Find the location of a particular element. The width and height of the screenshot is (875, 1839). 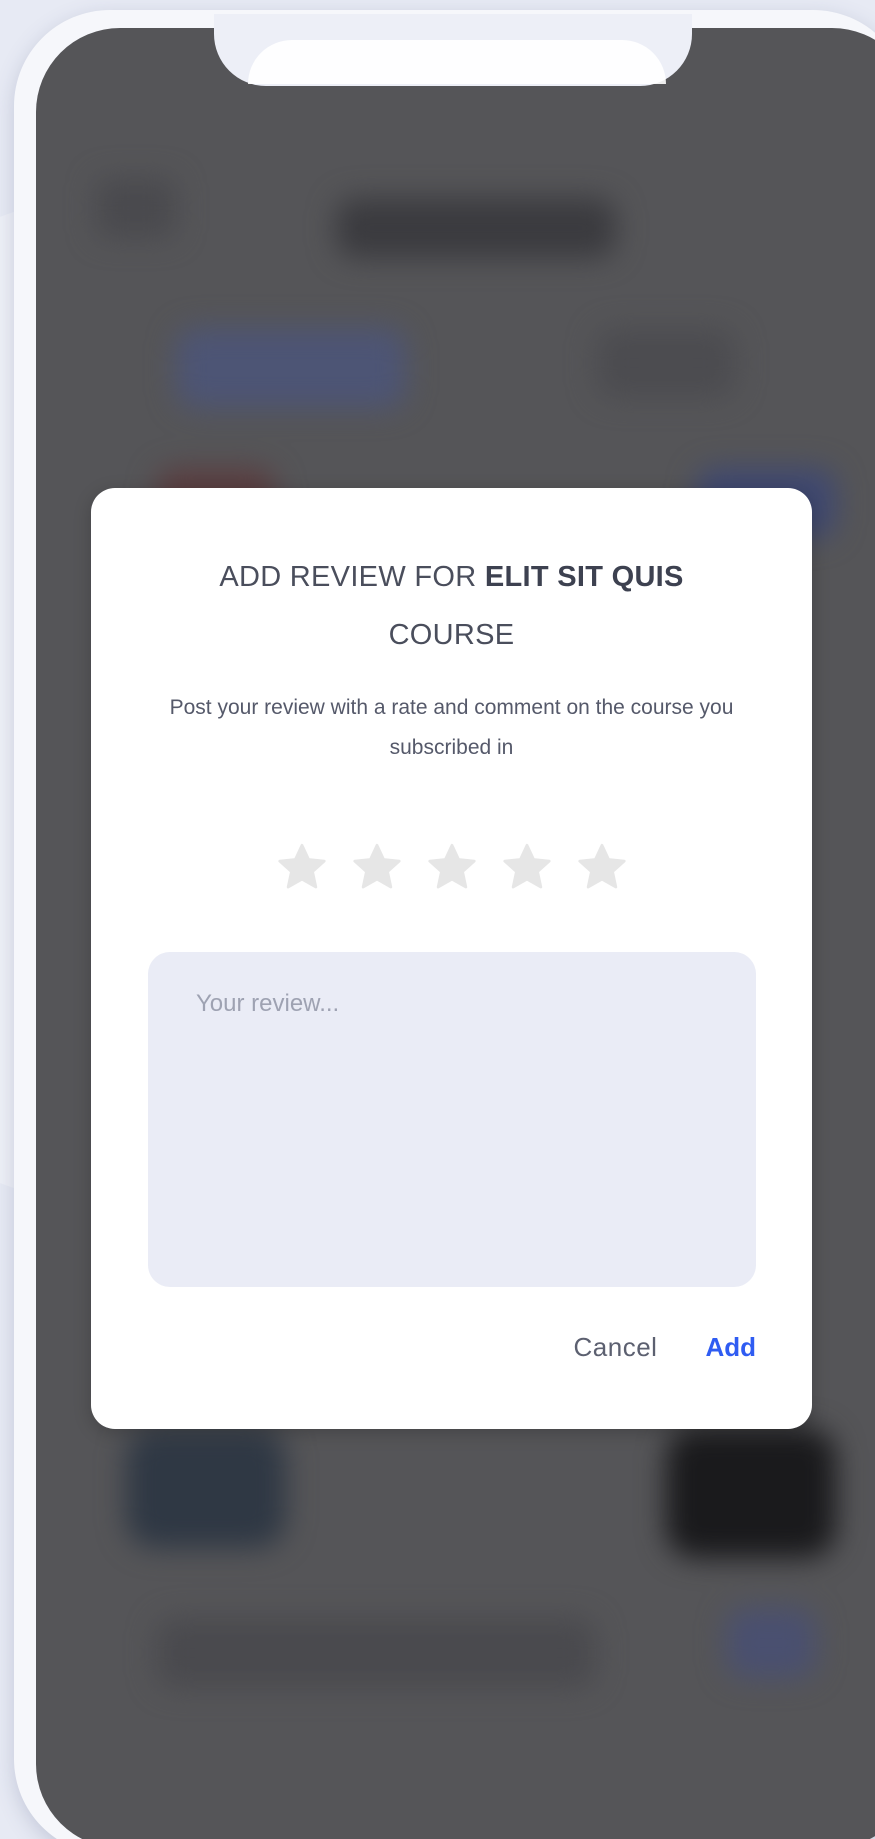

star-4-icon is located at coordinates (527, 867).